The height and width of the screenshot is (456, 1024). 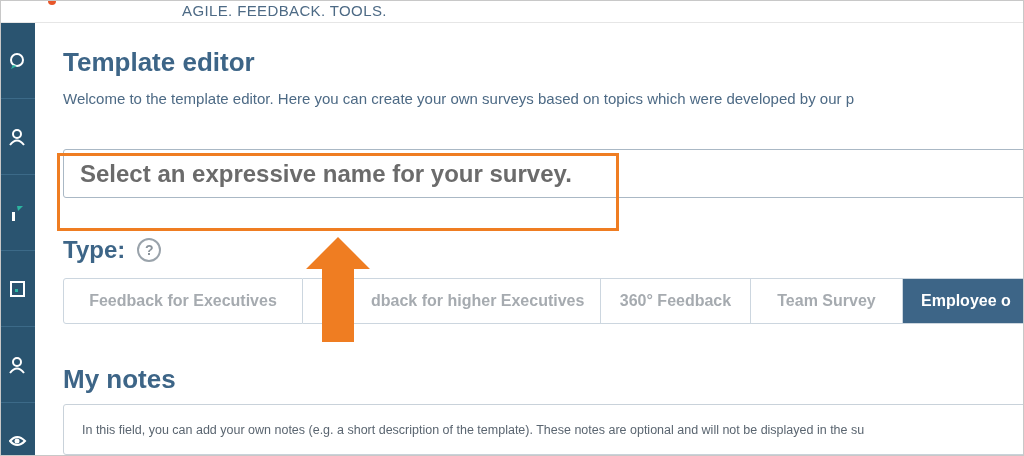 What do you see at coordinates (183, 301) in the screenshot?
I see `type-tab: Feedback for Executives` at bounding box center [183, 301].